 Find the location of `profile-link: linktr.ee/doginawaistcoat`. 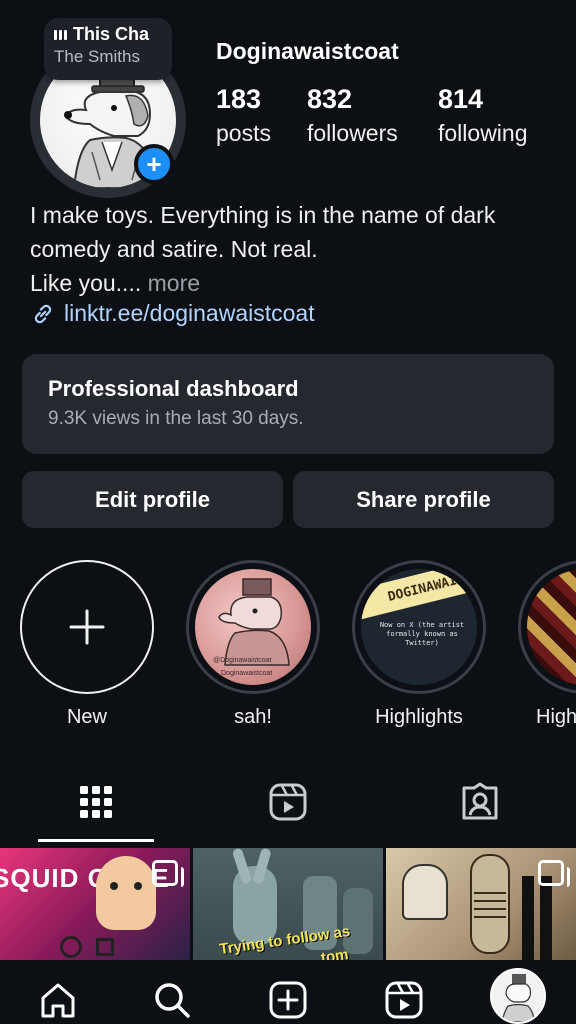

profile-link: linktr.ee/doginawaistcoat is located at coordinates (172, 313).